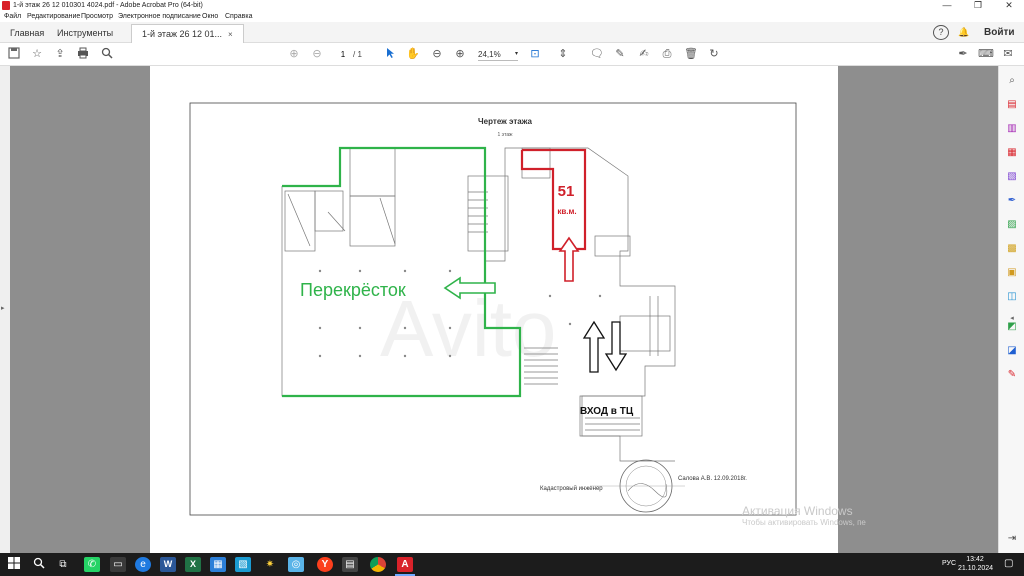 Image resolution: width=1024 pixels, height=576 pixels. Describe the element at coordinates (535, 54) in the screenshot. I see `fit-page-icon: ⊡` at that location.